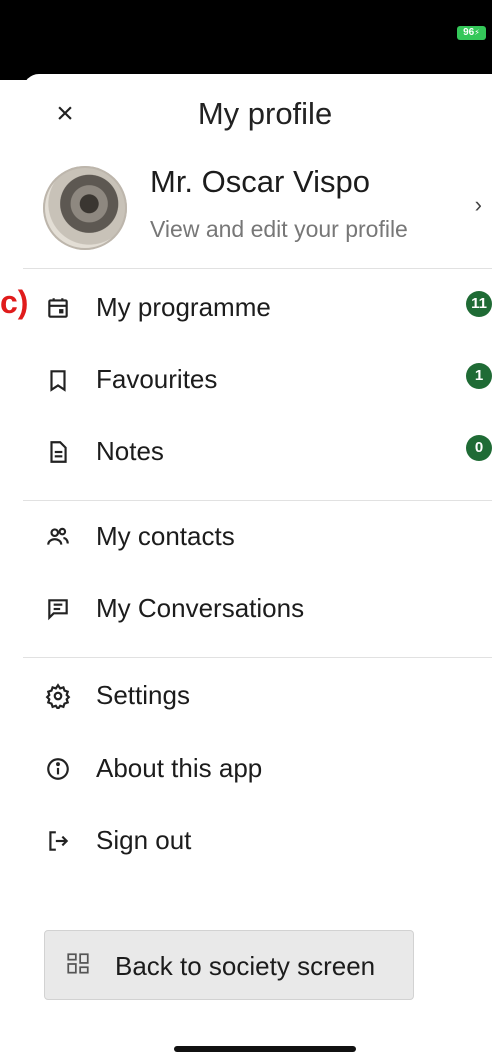  What do you see at coordinates (246, 40) in the screenshot?
I see `status-bar: 96⚡` at bounding box center [246, 40].